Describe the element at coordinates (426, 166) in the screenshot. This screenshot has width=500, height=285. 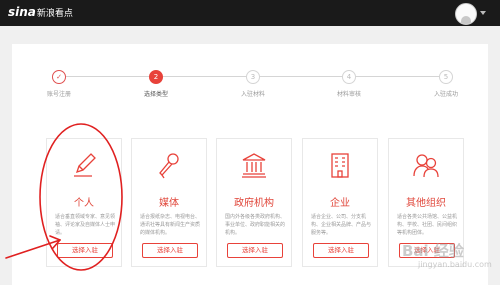
I see `group-icon` at that location.